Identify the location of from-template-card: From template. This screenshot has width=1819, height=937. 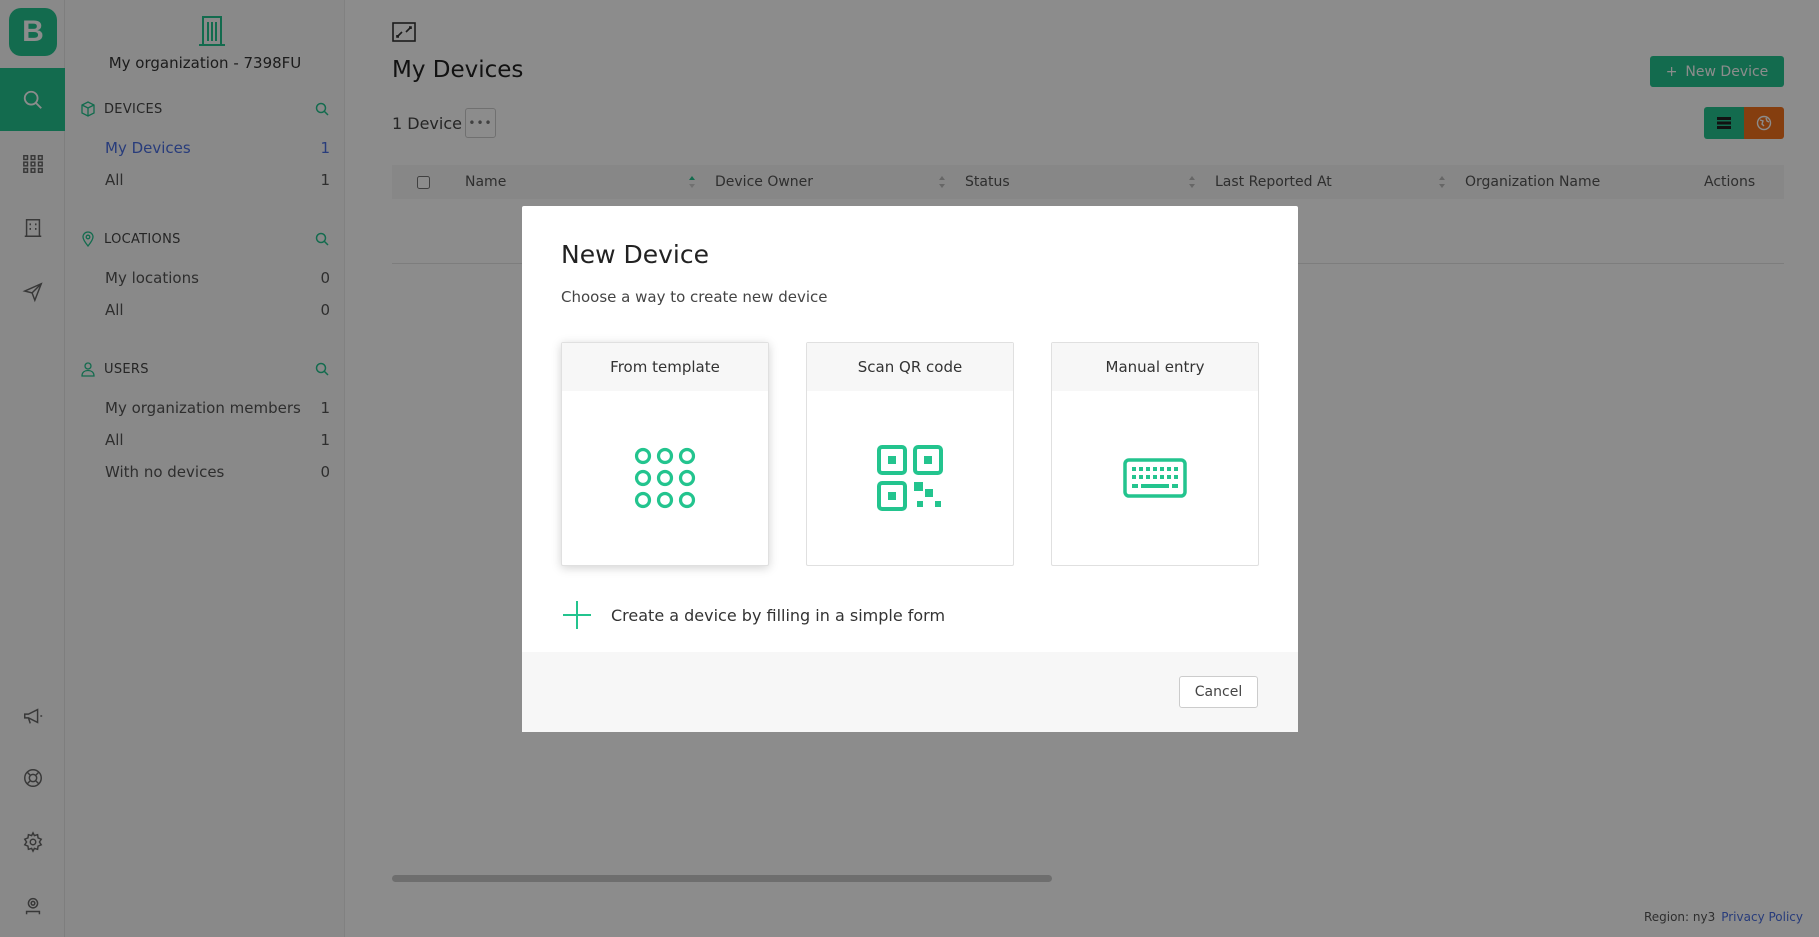
(665, 454).